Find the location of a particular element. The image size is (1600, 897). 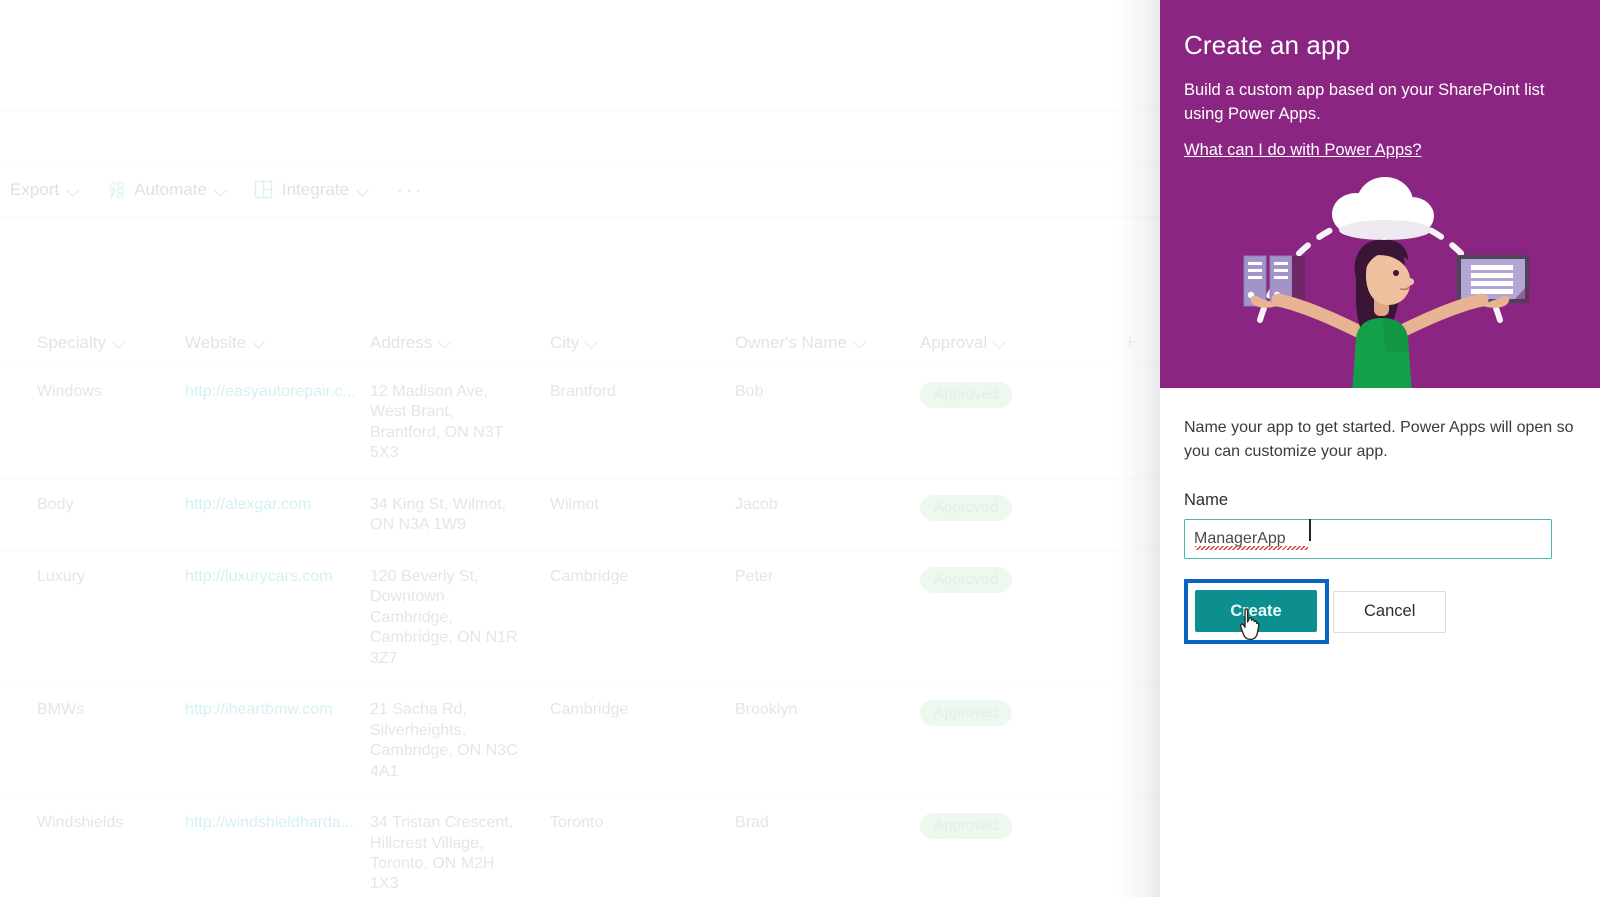

ellipsis-icon: ··· is located at coordinates (410, 189).